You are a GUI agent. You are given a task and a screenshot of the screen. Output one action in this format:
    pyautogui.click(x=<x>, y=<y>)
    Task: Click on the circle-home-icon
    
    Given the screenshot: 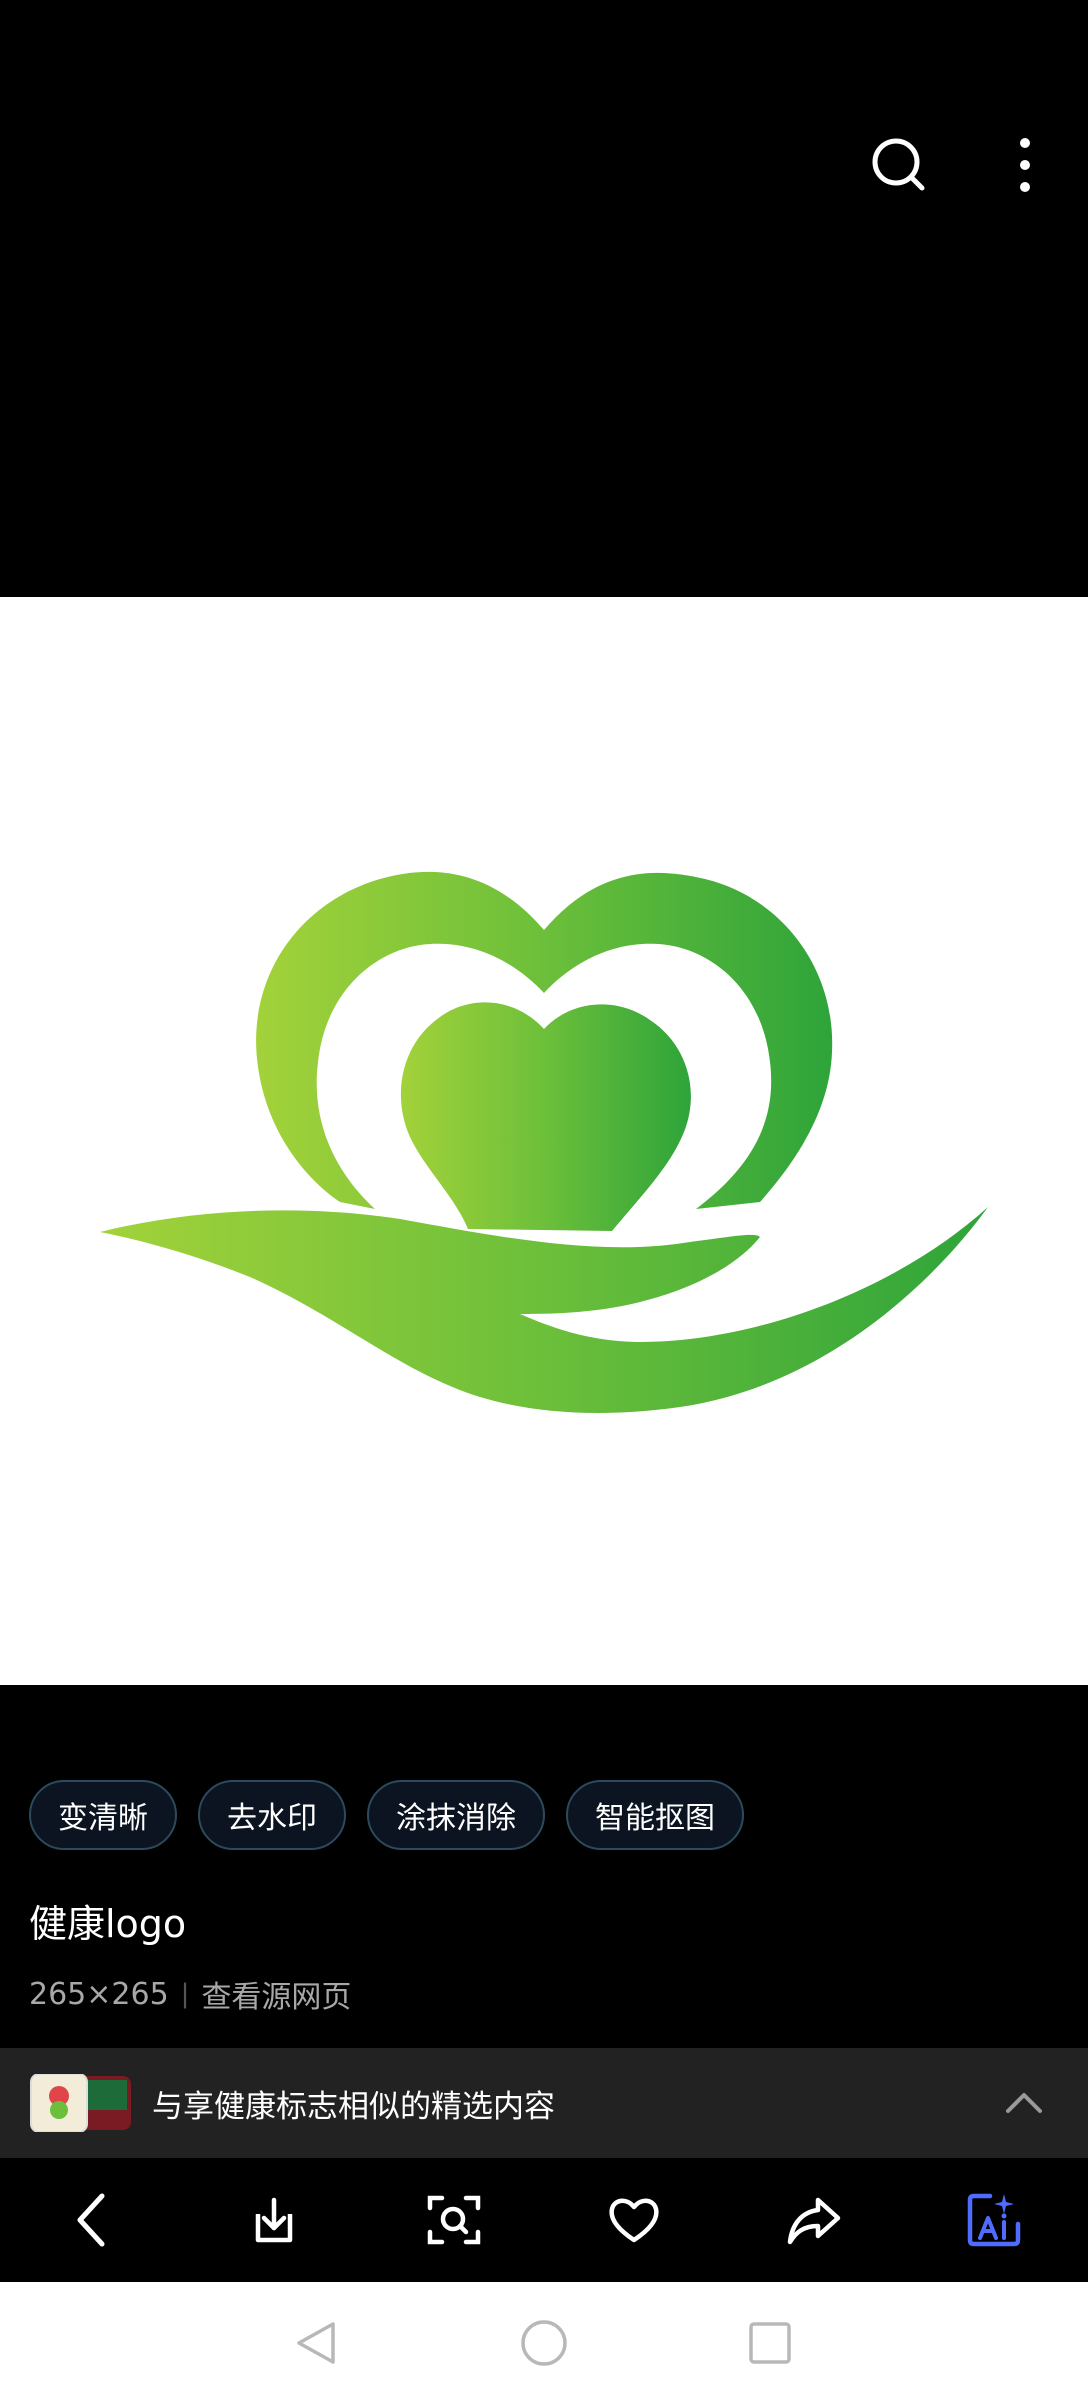 What is the action you would take?
    pyautogui.click(x=544, y=2343)
    